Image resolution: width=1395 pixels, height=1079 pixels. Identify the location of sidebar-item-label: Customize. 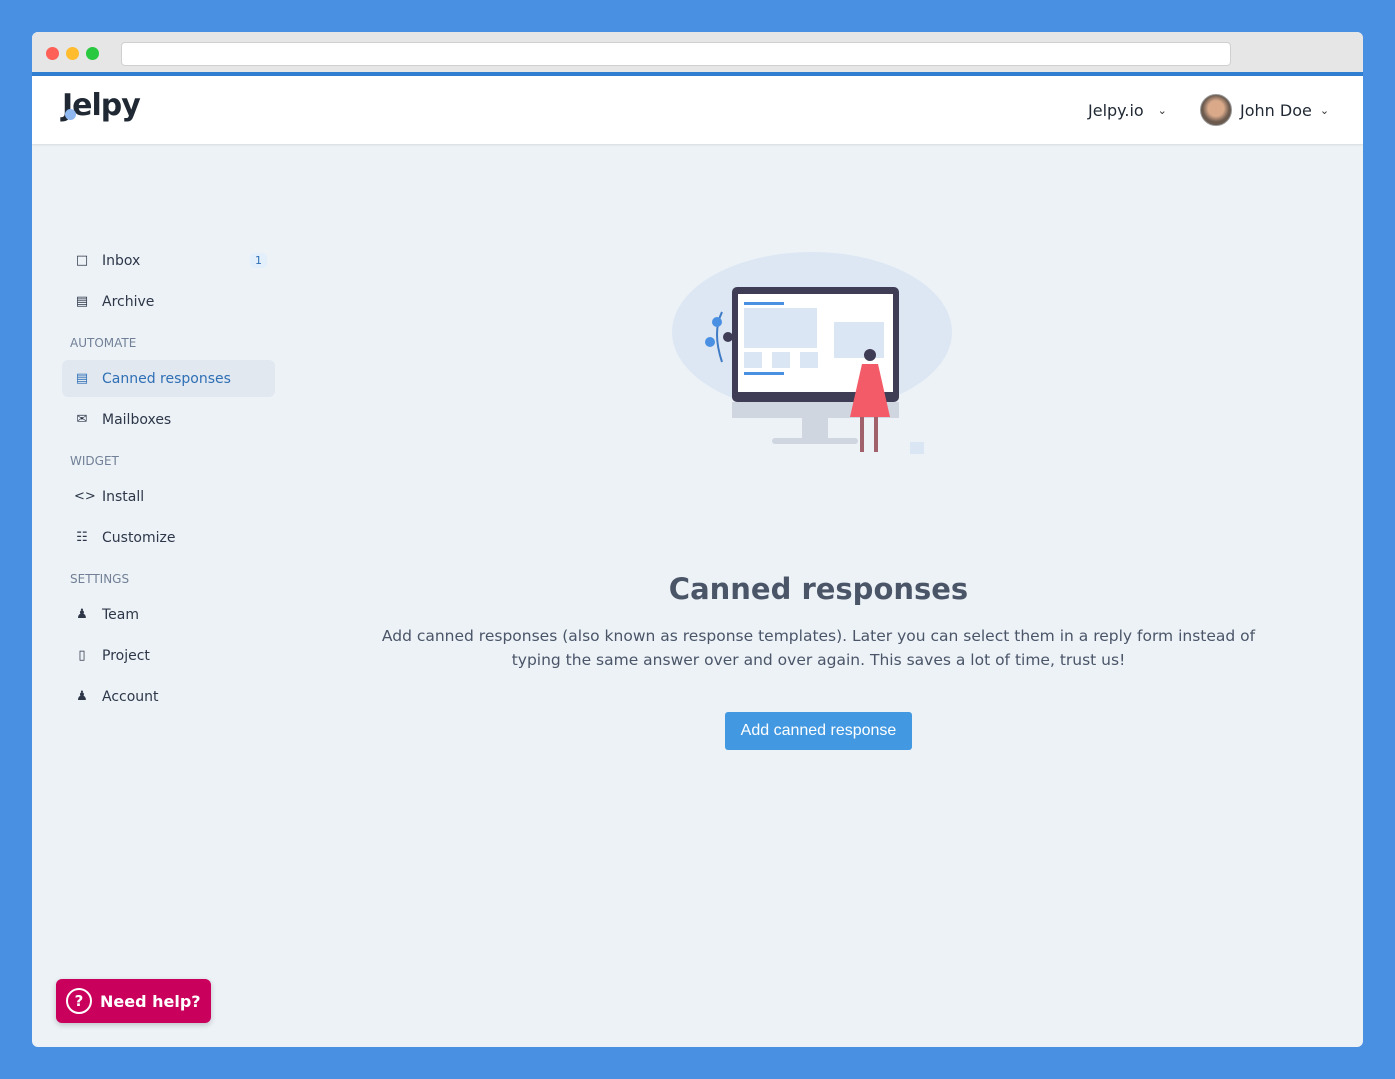
(139, 537).